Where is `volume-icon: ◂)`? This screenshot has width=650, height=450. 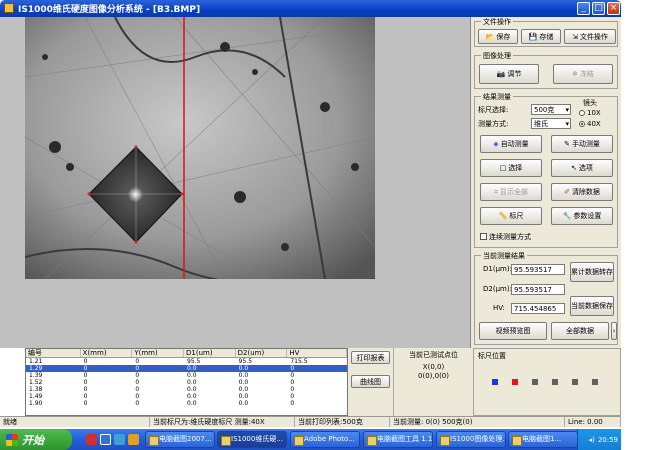 volume-icon: ◂) is located at coordinates (592, 440).